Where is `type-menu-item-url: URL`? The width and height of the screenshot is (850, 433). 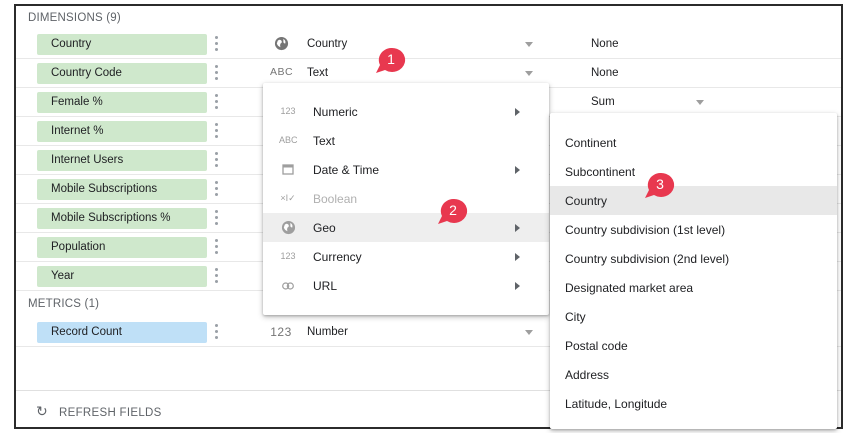 type-menu-item-url: URL is located at coordinates (406, 285).